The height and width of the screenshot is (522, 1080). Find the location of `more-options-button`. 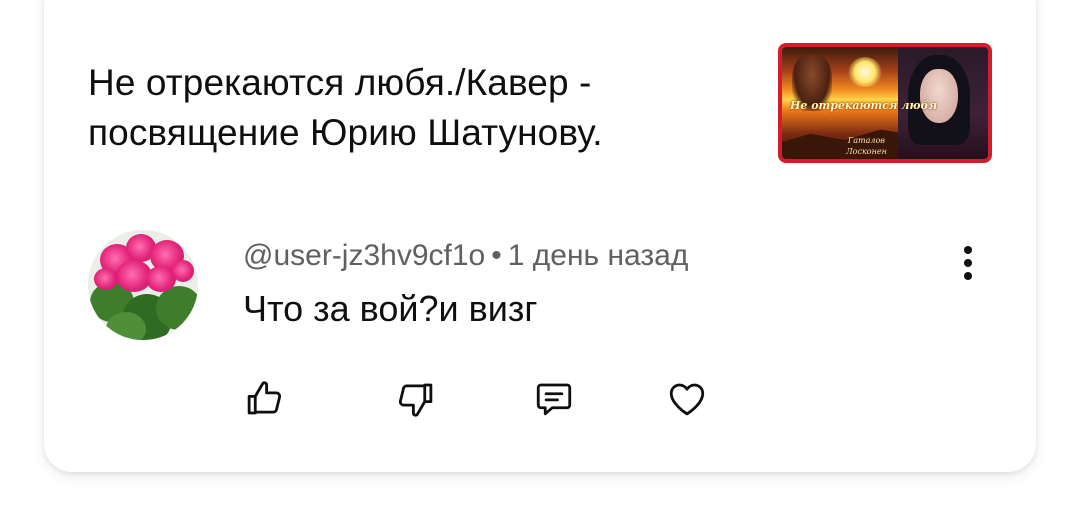

more-options-button is located at coordinates (968, 263).